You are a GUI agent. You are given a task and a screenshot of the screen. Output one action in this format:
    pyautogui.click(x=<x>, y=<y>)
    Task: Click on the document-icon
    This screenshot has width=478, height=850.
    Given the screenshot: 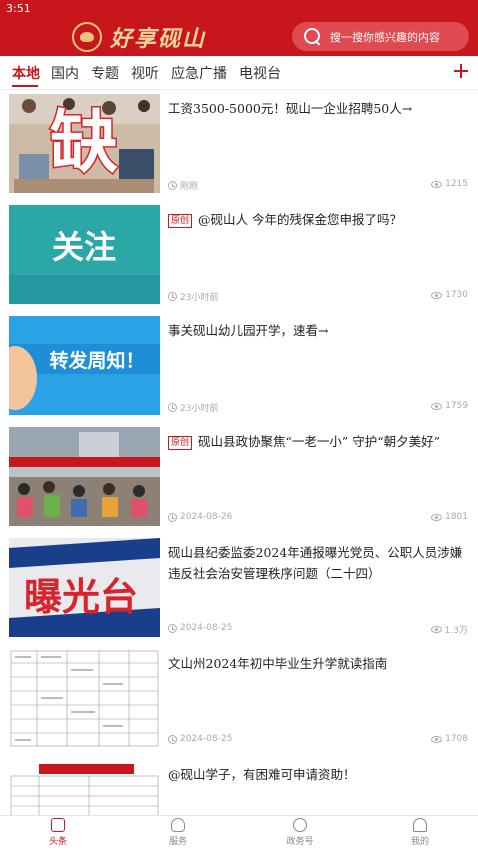 What is the action you would take?
    pyautogui.click(x=58, y=825)
    